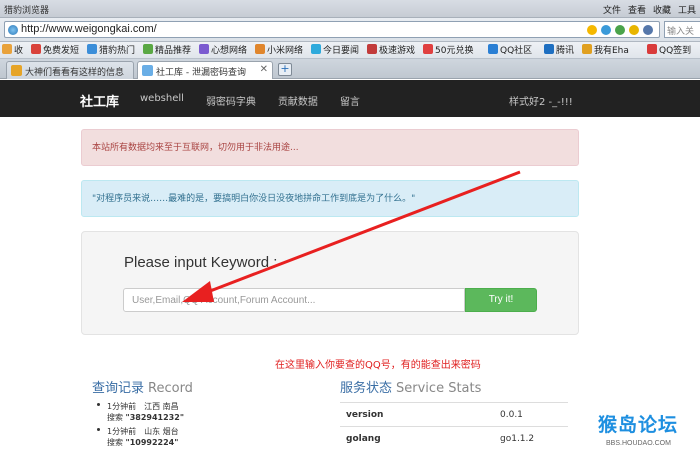 The height and width of the screenshot is (454, 700). I want to click on arrow-line, so click(362, 232).